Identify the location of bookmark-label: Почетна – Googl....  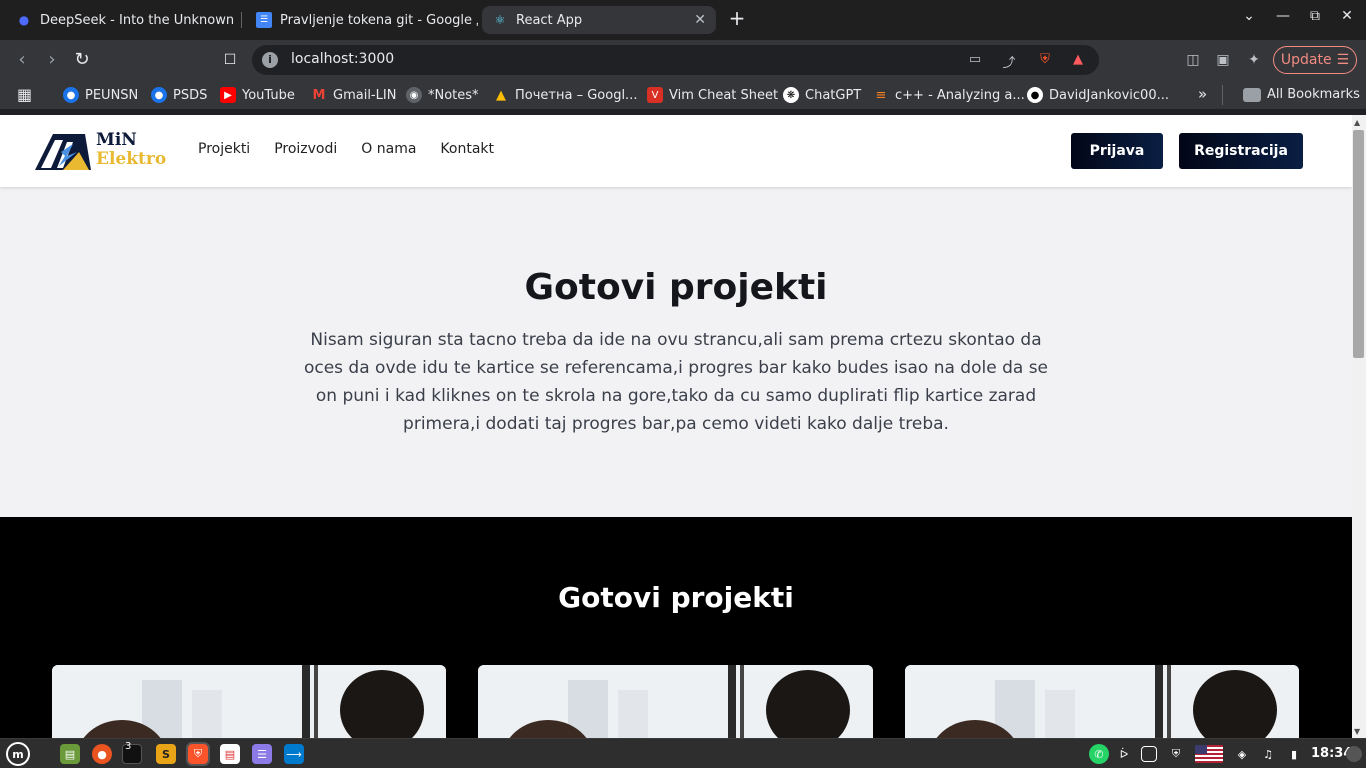
(576, 95).